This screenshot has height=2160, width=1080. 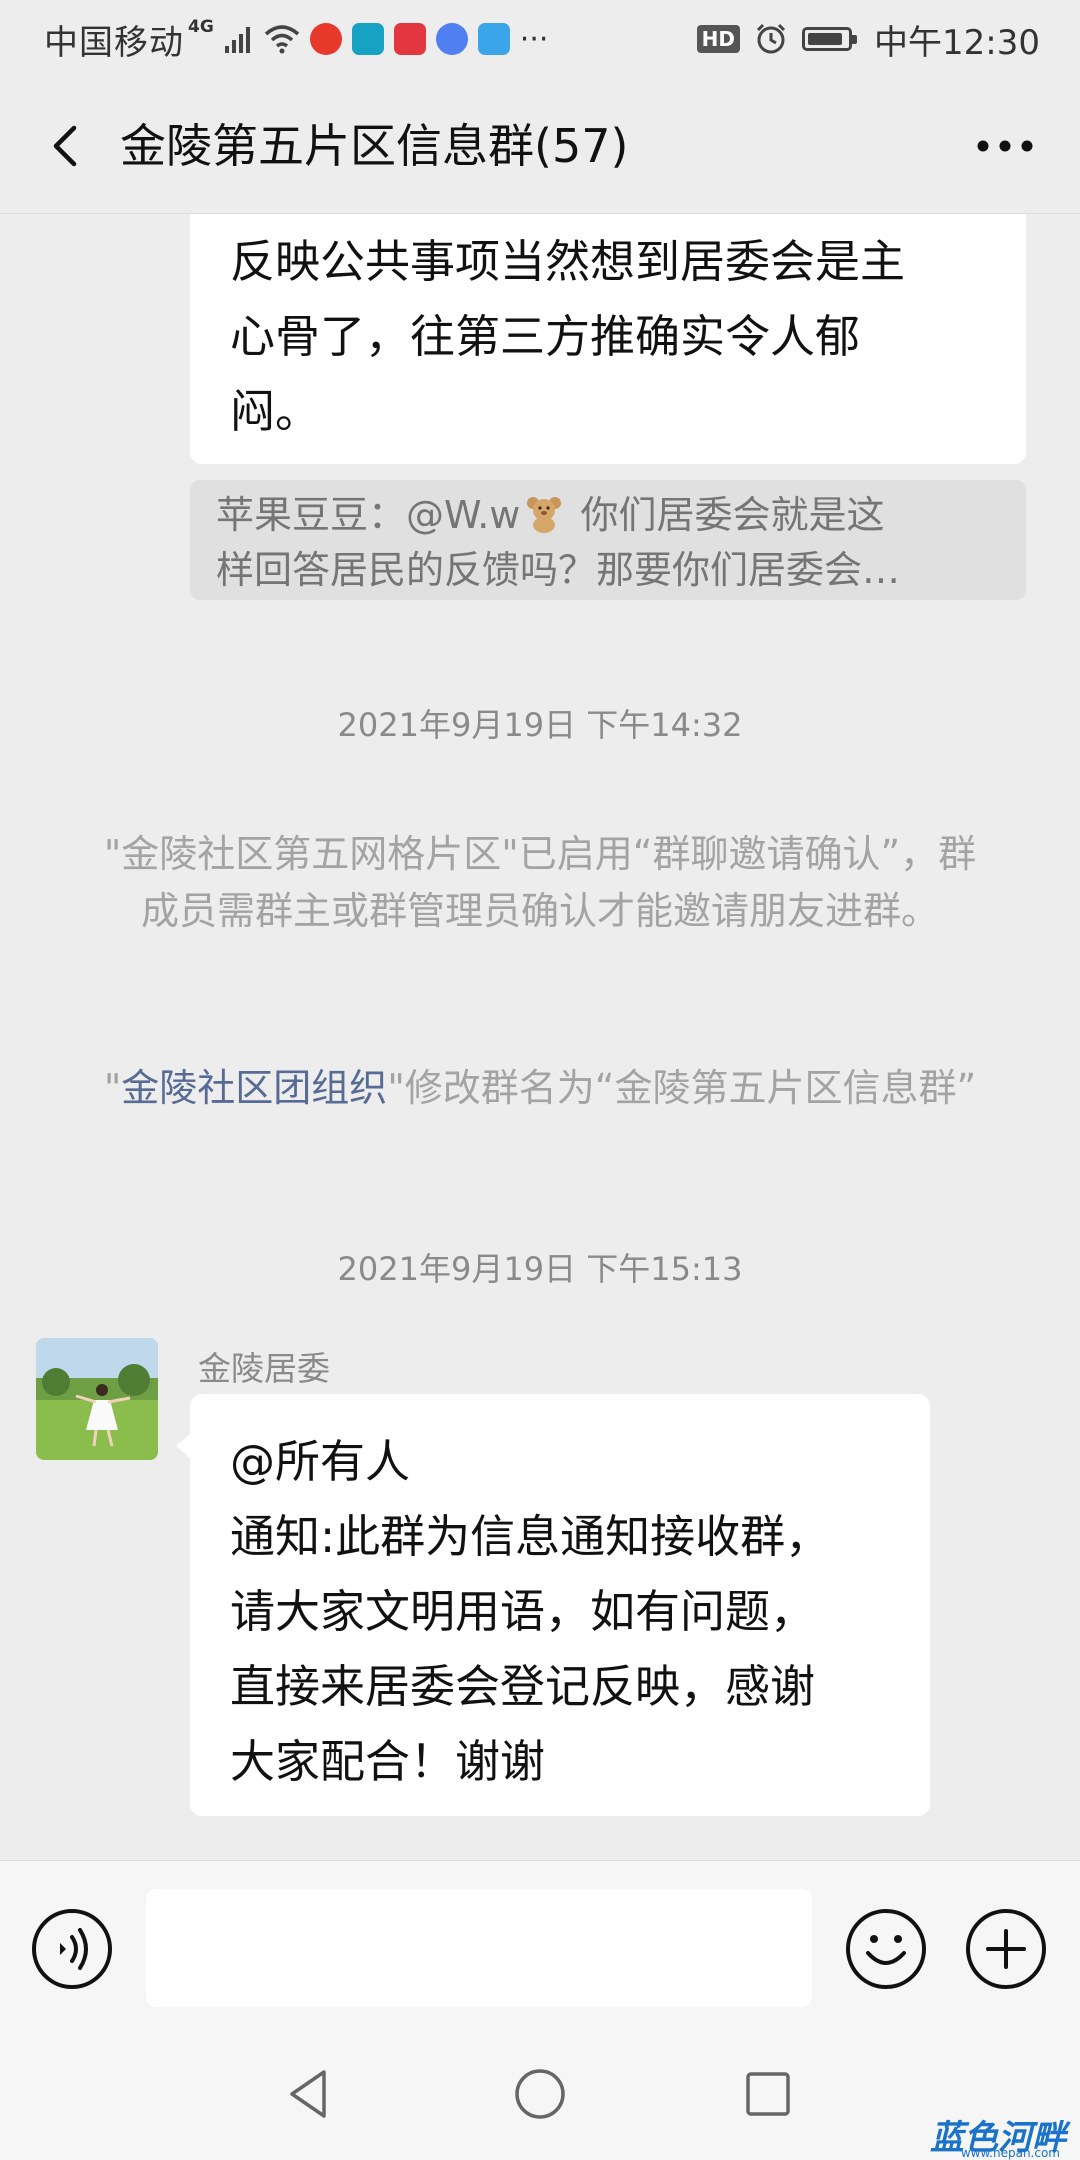 I want to click on quote-line-1: 苹果豆豆：@W.w 你们居委会就是这, so click(x=604, y=515).